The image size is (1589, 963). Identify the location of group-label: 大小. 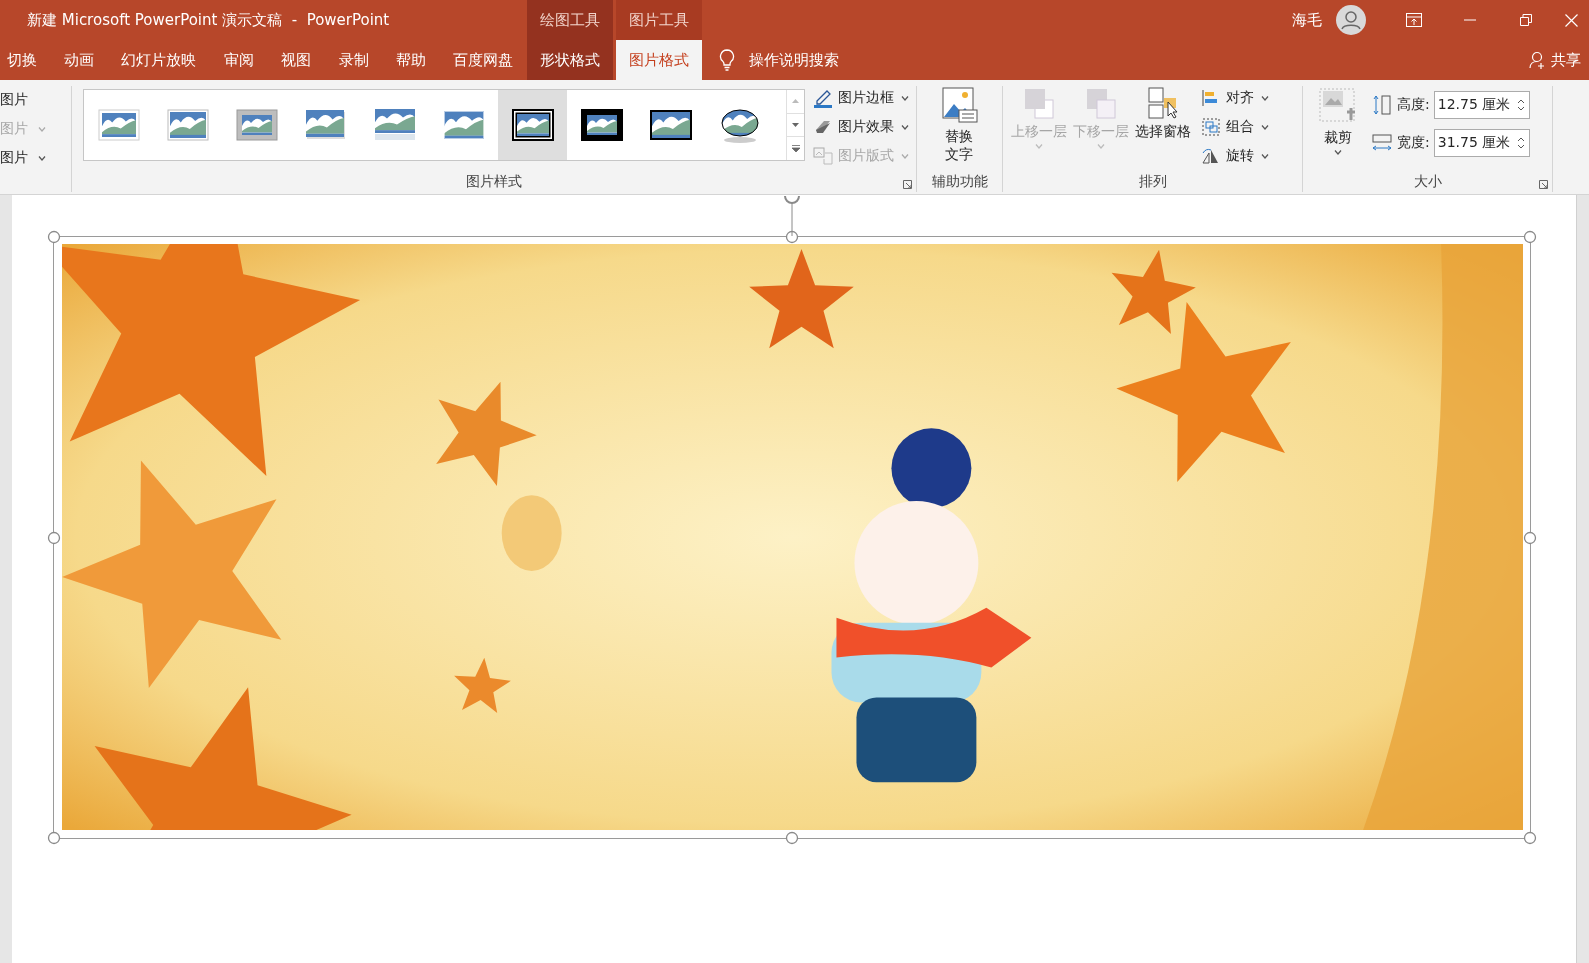
(1427, 182).